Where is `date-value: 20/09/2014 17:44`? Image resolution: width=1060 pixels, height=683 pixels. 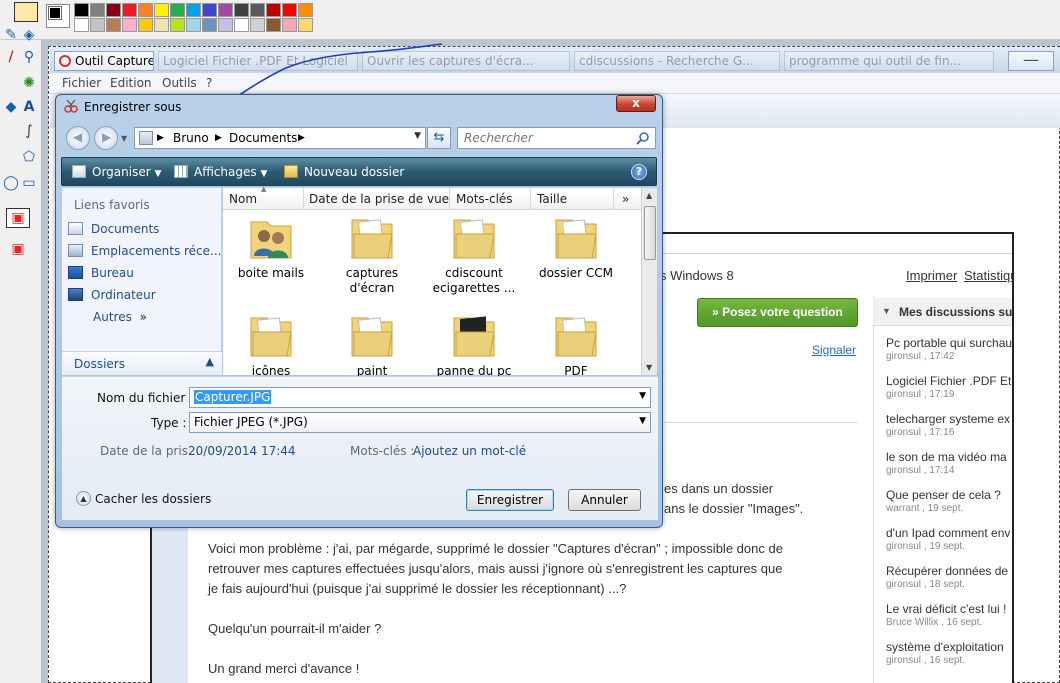
date-value: 20/09/2014 17:44 is located at coordinates (242, 451).